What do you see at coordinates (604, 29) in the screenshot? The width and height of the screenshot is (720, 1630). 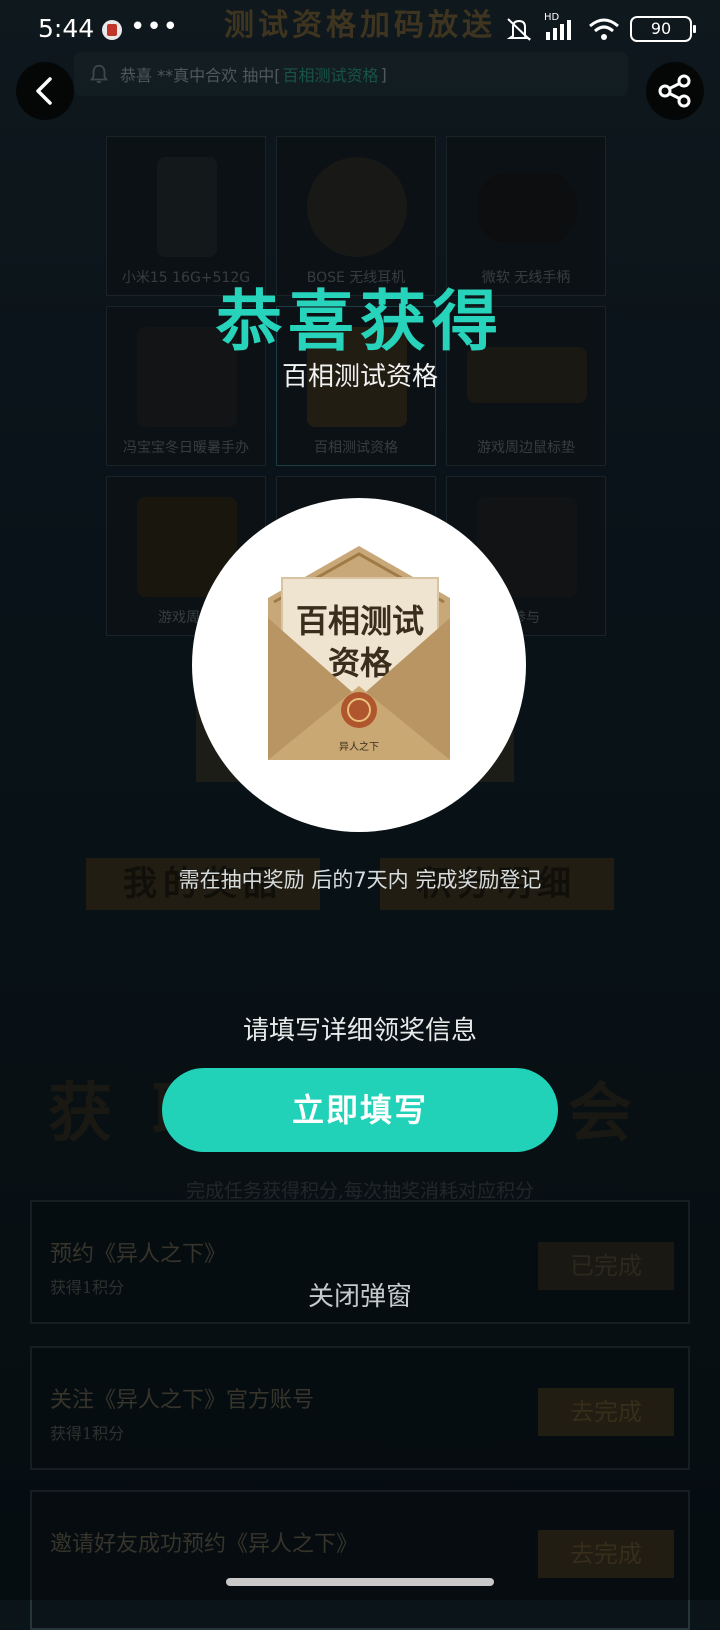 I see `wifi-icon` at bounding box center [604, 29].